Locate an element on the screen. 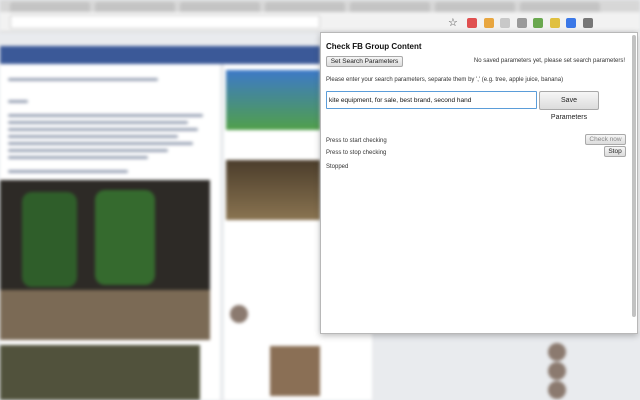  browser-tab-strip is located at coordinates (320, 6).